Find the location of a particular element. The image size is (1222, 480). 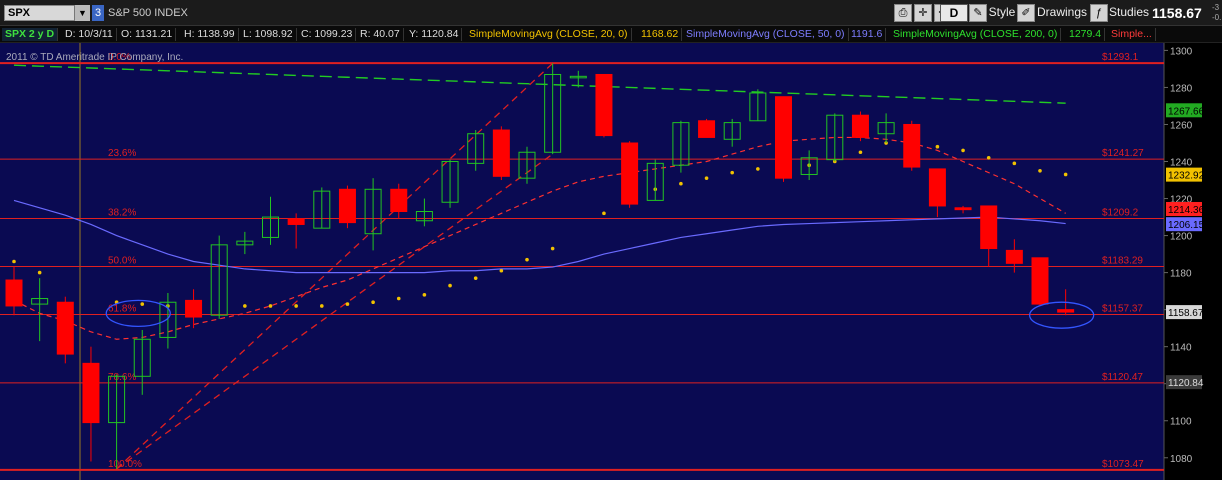

price-marker-label: 1232.92 is located at coordinates (1186, 176).